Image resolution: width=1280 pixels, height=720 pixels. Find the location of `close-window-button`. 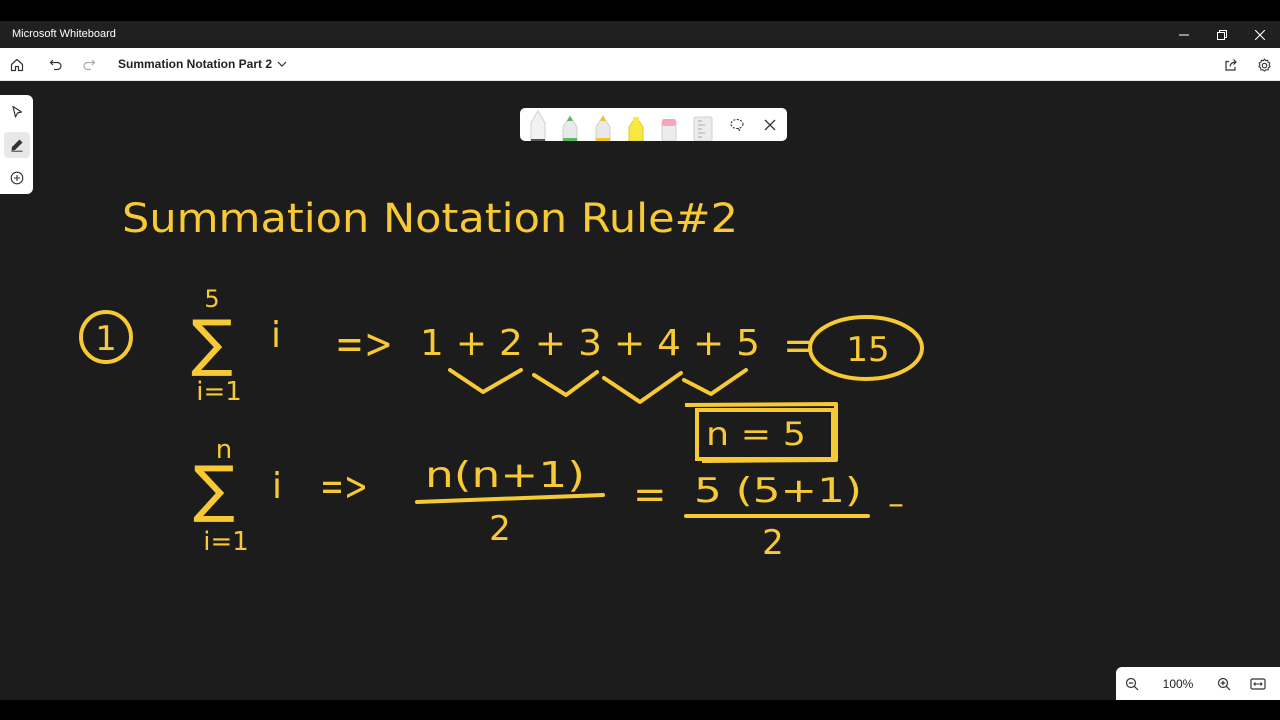

close-window-button is located at coordinates (1260, 34).